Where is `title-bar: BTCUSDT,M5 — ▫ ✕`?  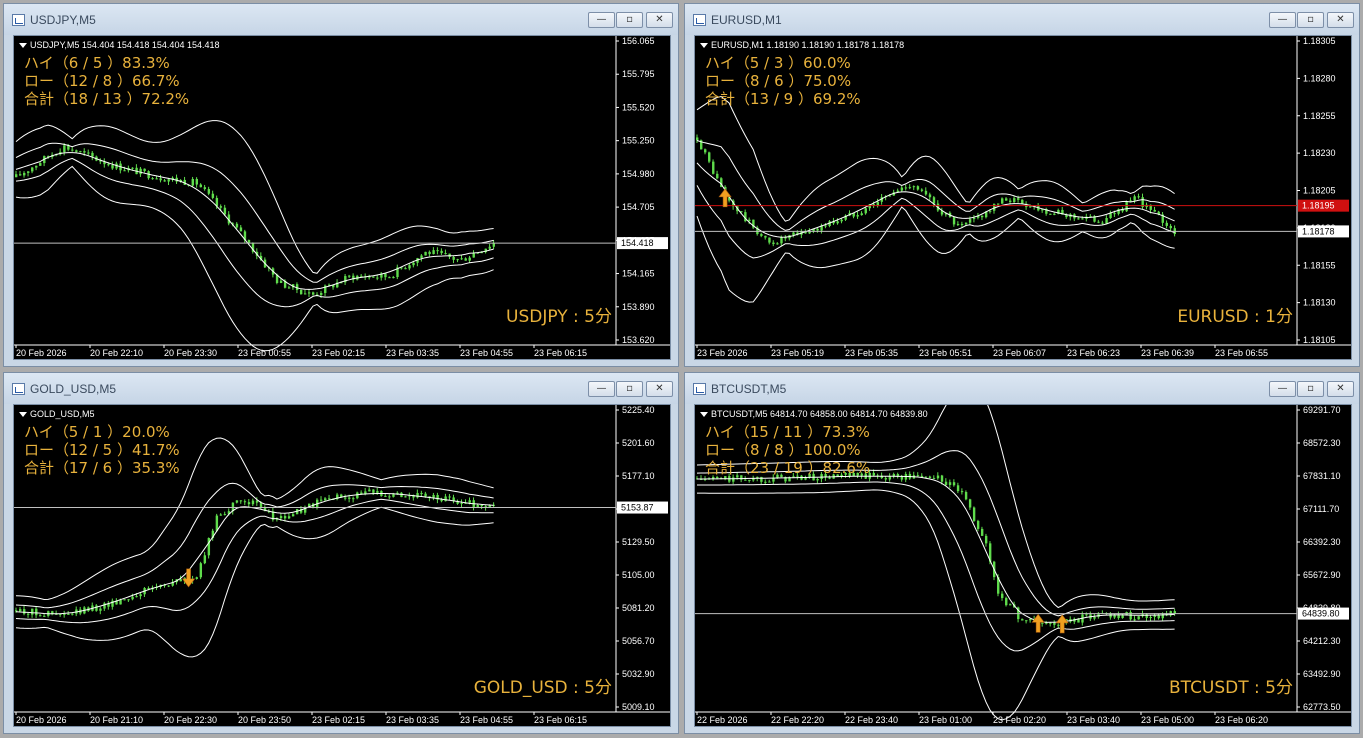
title-bar: BTCUSDT,M5 — ▫ ✕ is located at coordinates (1022, 388).